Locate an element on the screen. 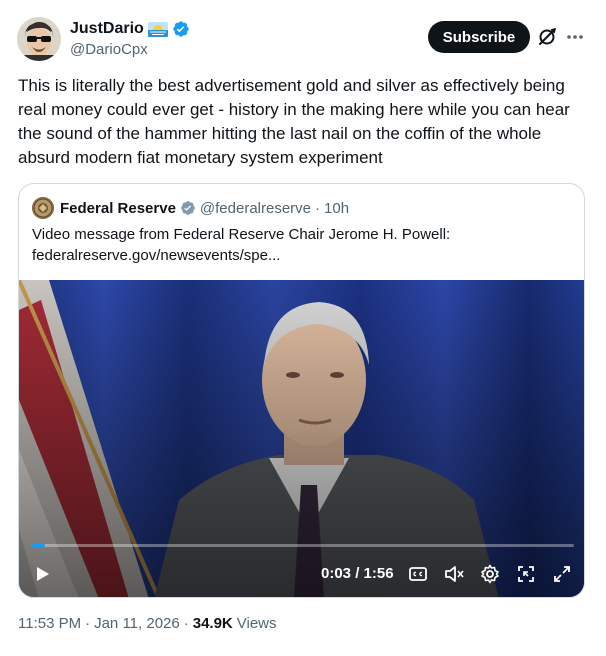 The height and width of the screenshot is (656, 606). play-icon is located at coordinates (42, 574).